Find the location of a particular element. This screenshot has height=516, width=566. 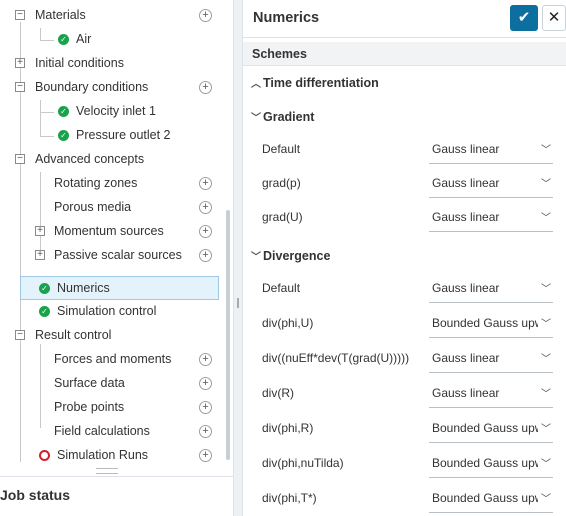

error-status-icon is located at coordinates (44, 455).